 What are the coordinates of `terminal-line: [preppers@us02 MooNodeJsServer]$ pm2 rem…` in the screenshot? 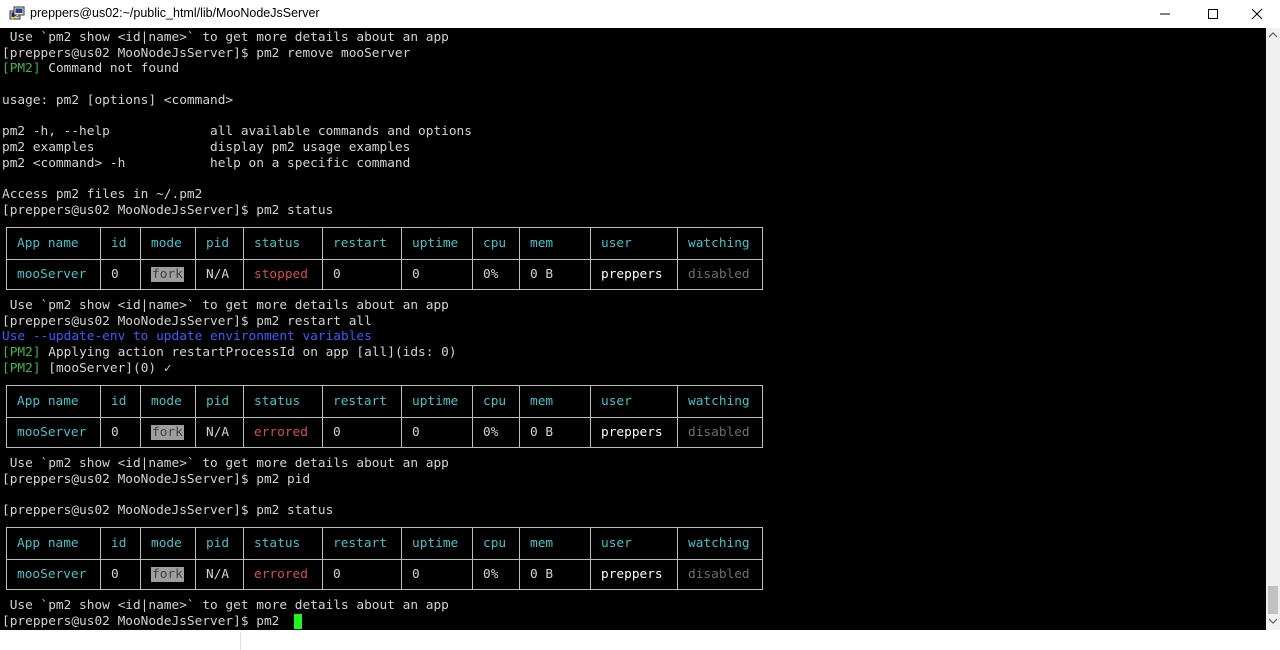 It's located at (206, 53).